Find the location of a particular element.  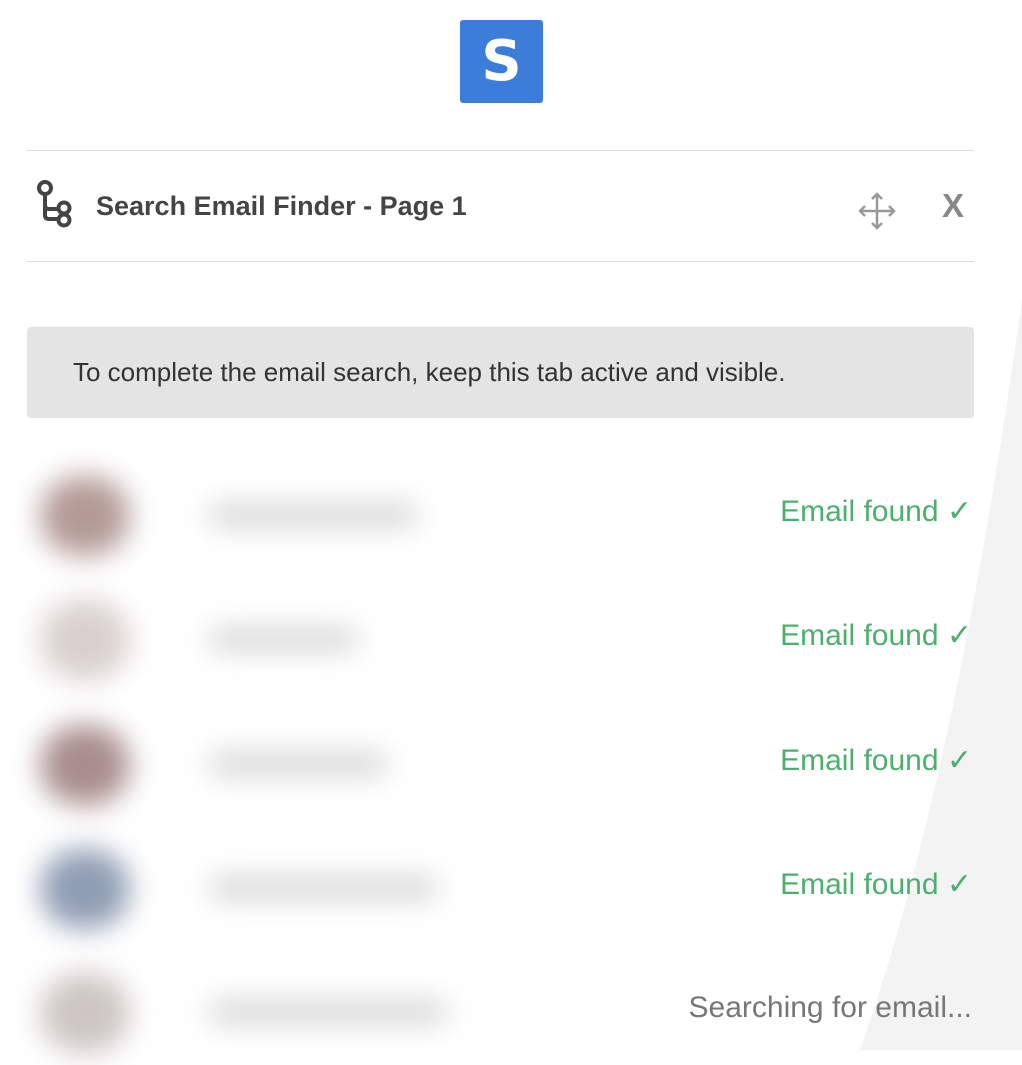

header-divider is located at coordinates (500, 261).